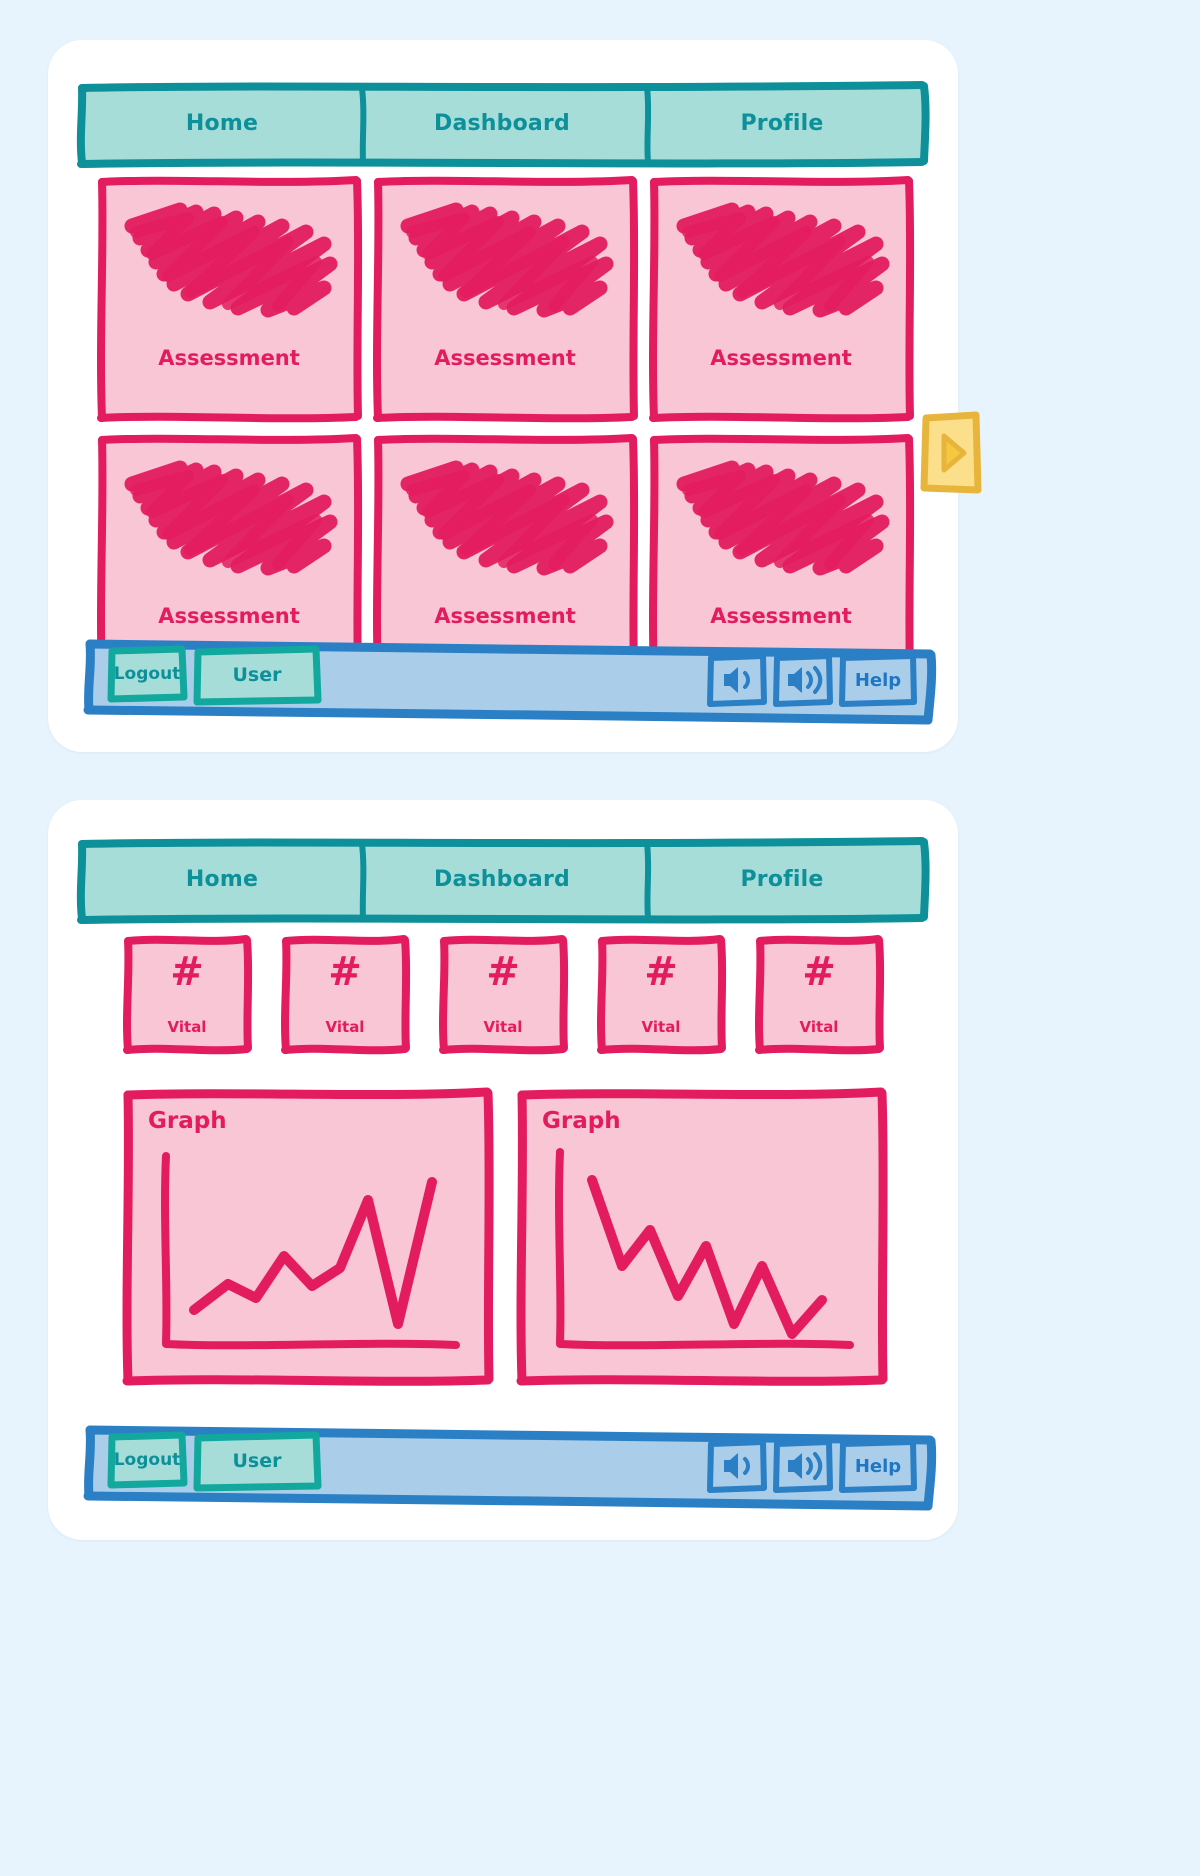 The height and width of the screenshot is (1876, 1200). What do you see at coordinates (505, 1236) in the screenshot?
I see `graphs-row: Graph Graph` at bounding box center [505, 1236].